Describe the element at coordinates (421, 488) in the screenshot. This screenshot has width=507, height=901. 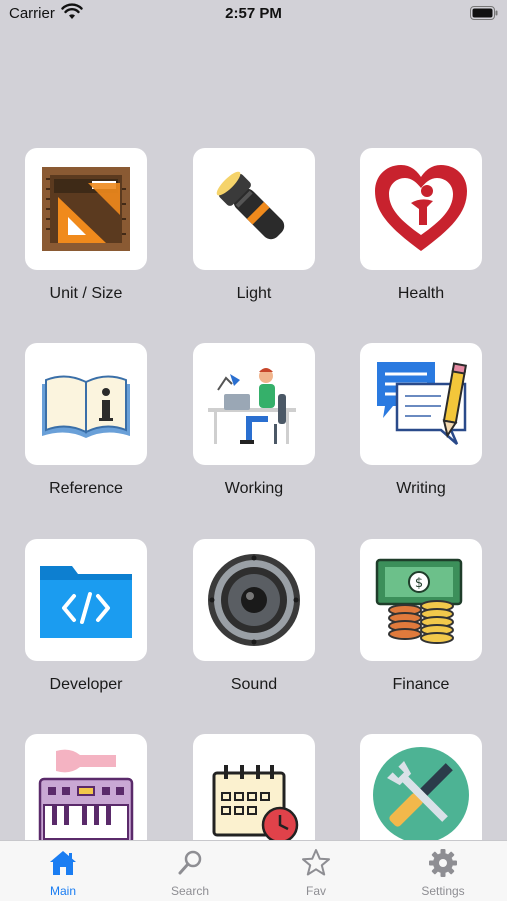
I see `category-label: Writing` at that location.